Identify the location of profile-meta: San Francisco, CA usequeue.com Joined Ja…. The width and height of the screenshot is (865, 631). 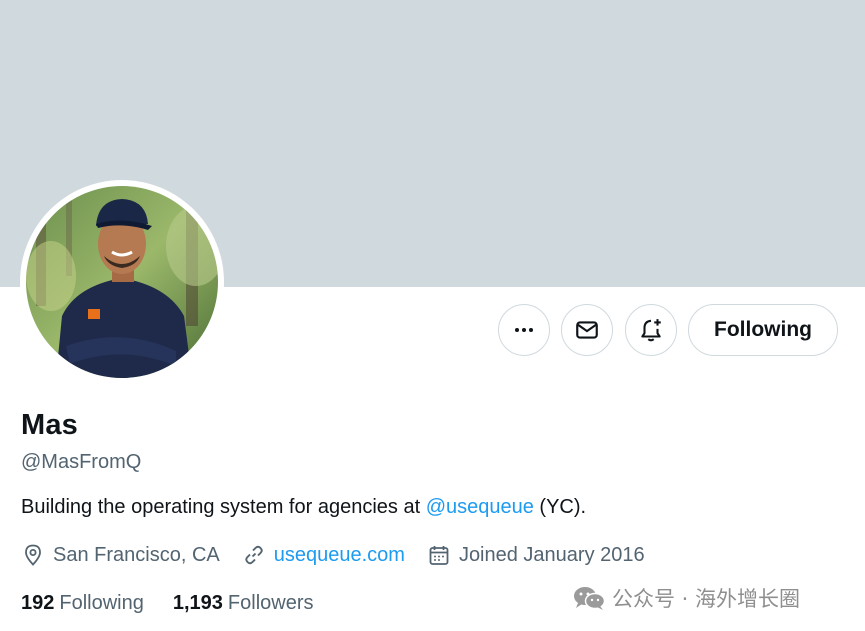
(344, 555).